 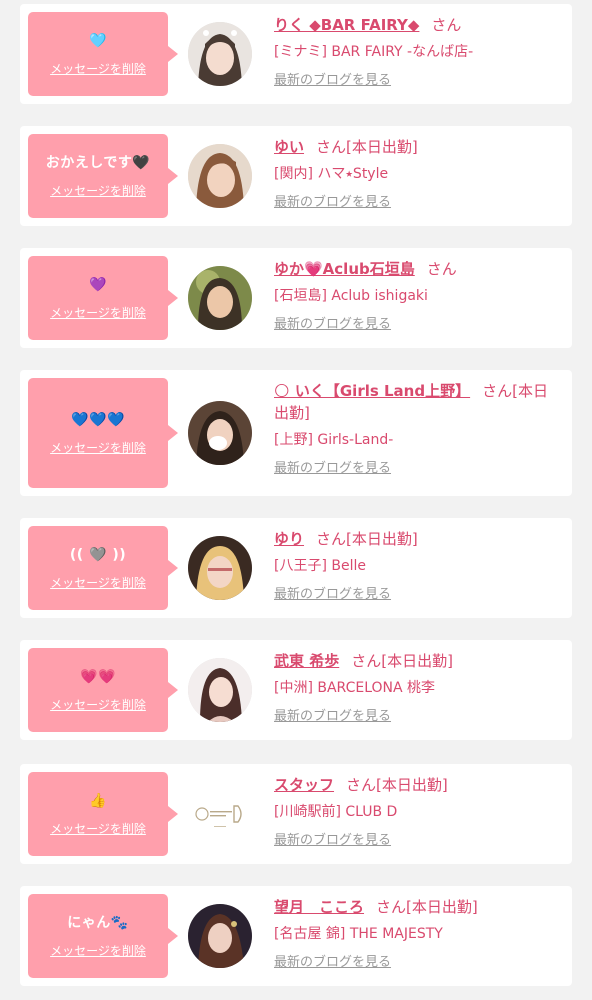 What do you see at coordinates (304, 785) in the screenshot?
I see `sender-name-link: スタッフ` at bounding box center [304, 785].